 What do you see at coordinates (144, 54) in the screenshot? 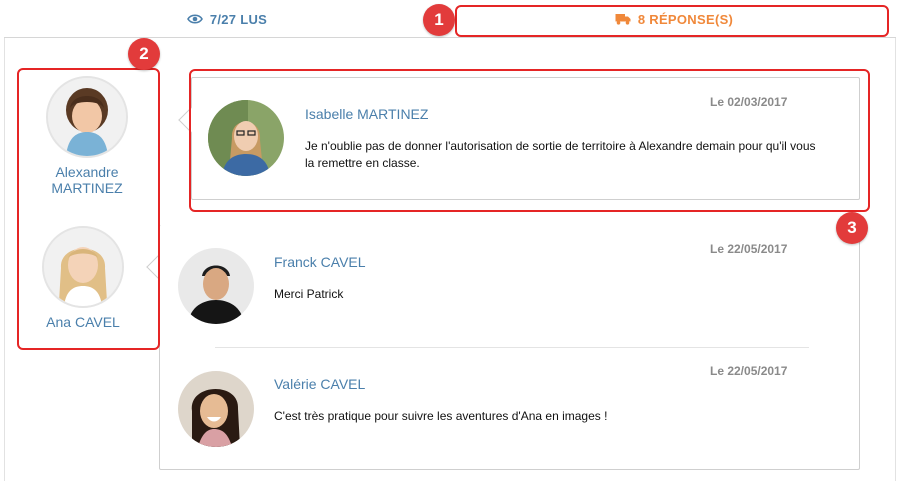
I see `annotation-badge-2: 2` at bounding box center [144, 54].